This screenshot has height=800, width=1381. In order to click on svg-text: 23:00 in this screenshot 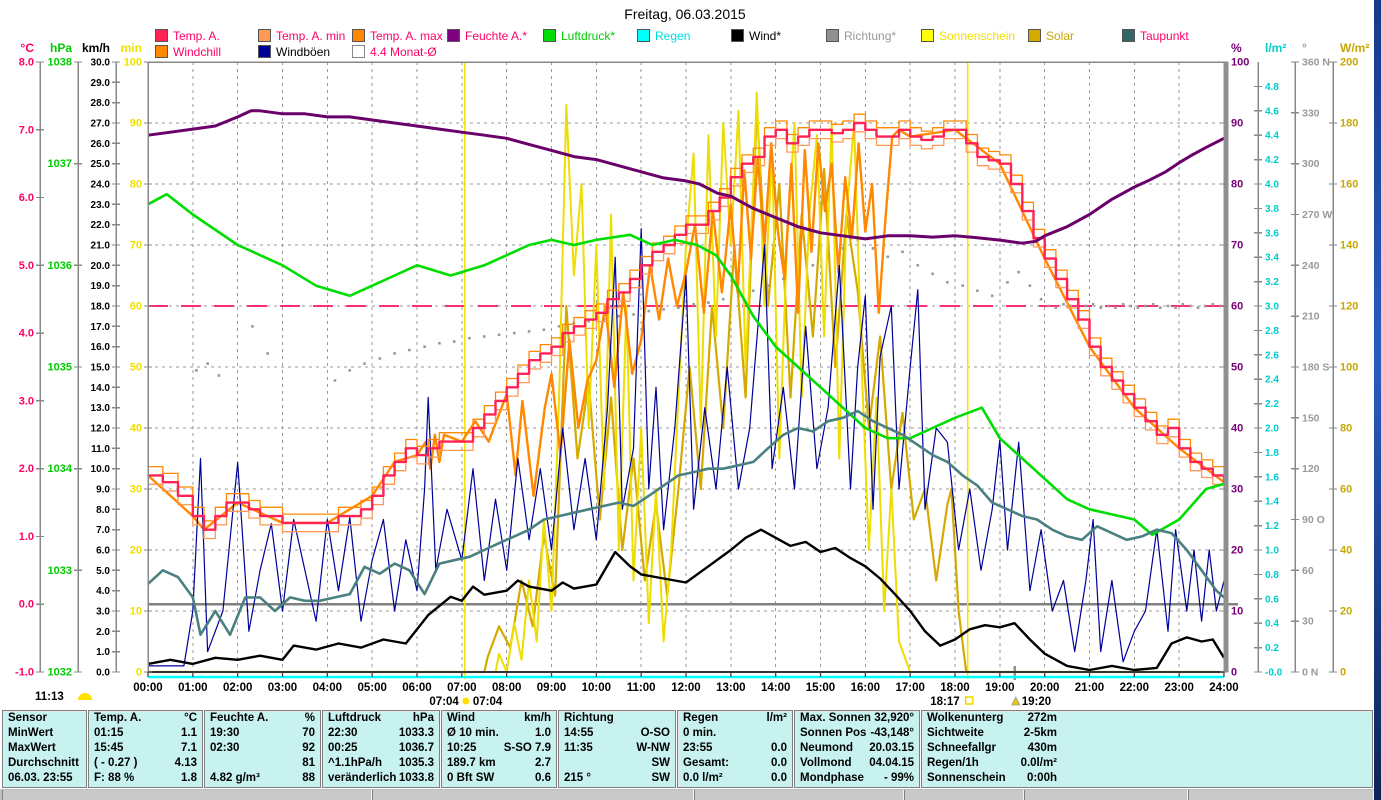, I will do `click(1178, 688)`.